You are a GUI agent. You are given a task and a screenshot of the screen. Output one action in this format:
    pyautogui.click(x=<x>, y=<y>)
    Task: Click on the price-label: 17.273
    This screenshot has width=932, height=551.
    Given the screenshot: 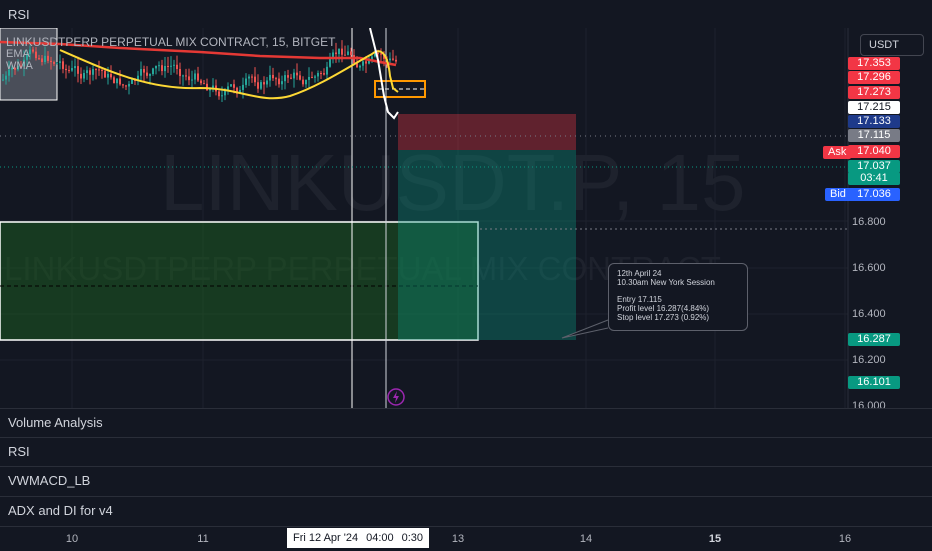 What is the action you would take?
    pyautogui.click(x=874, y=92)
    